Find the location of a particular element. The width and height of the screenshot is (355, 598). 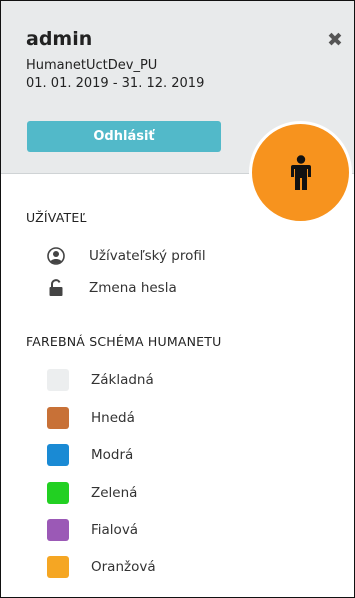

person-icon is located at coordinates (300, 172).